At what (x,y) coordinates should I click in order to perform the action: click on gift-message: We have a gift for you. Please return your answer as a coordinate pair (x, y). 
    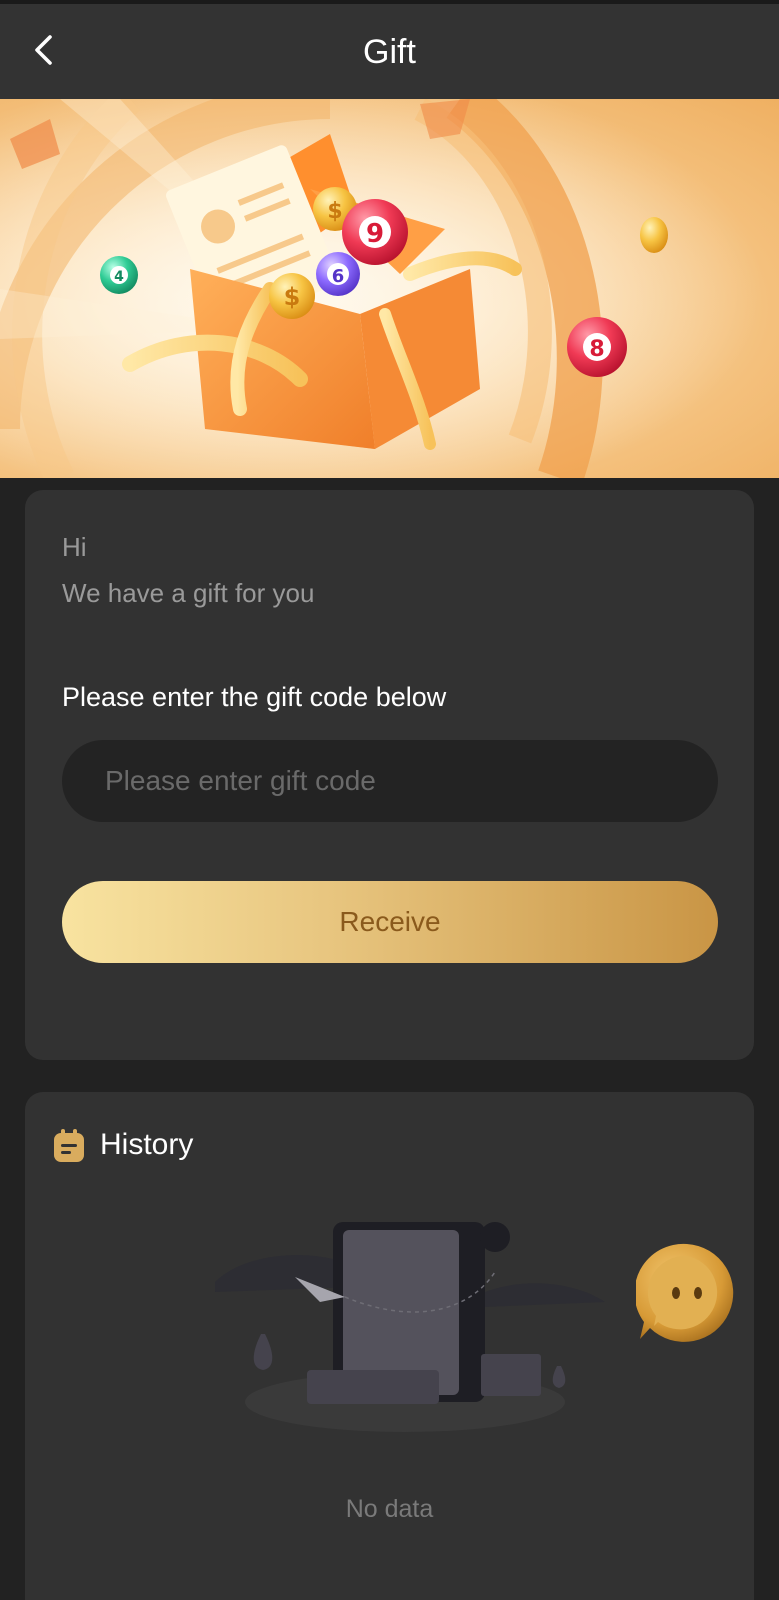
    Looking at the image, I should click on (188, 593).